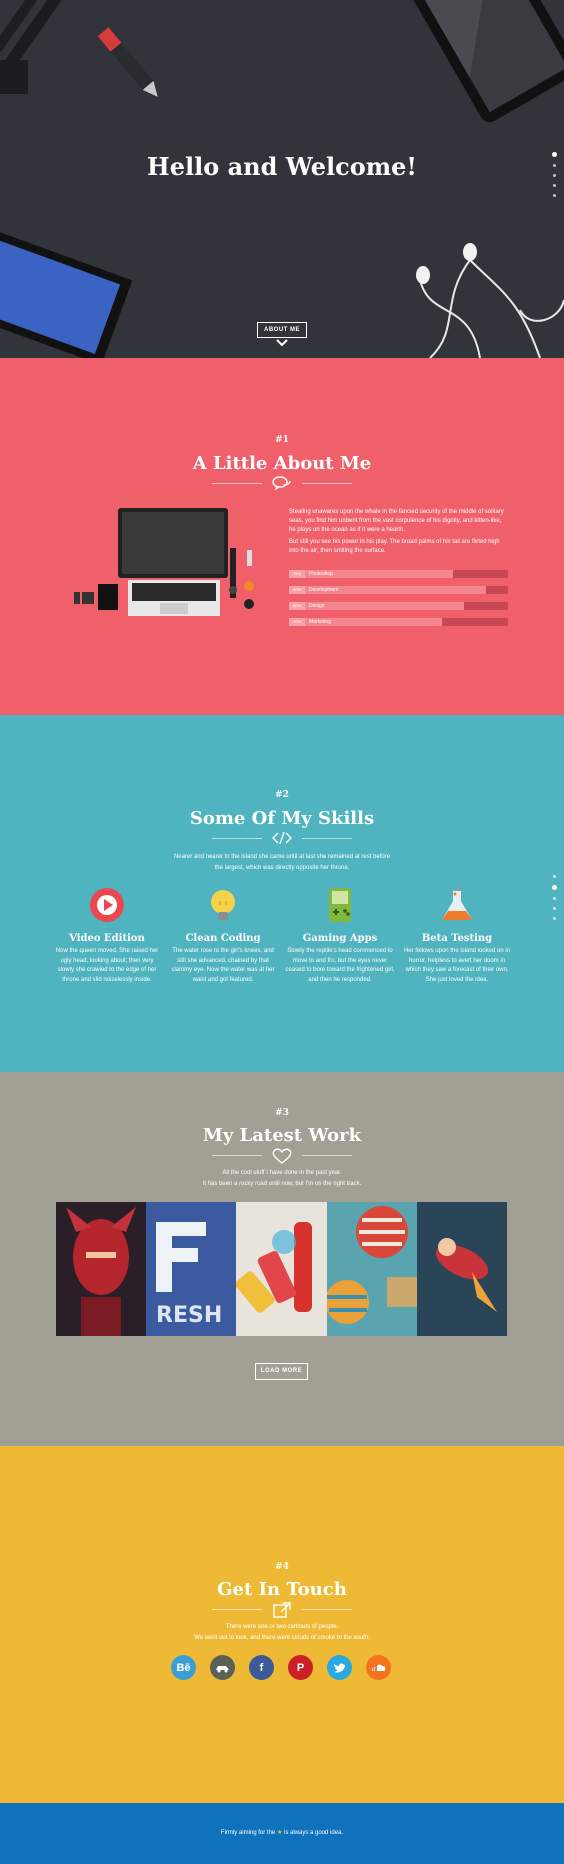  What do you see at coordinates (282, 1113) in the screenshot?
I see `section-number: #3` at bounding box center [282, 1113].